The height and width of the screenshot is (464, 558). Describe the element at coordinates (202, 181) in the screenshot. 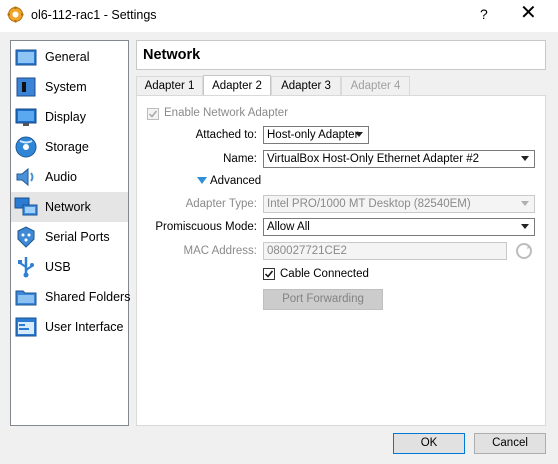

I see `advanced-expand-icon` at that location.